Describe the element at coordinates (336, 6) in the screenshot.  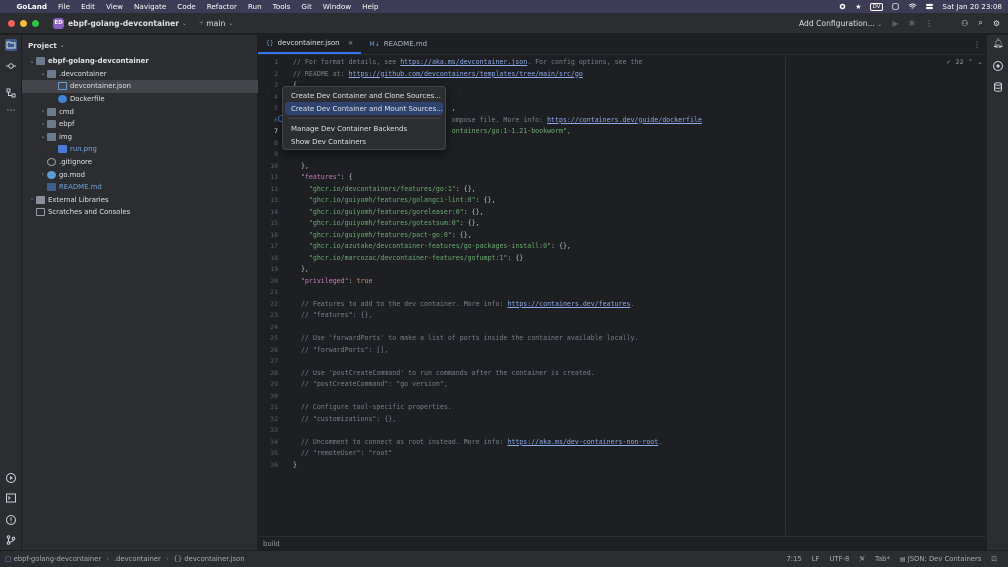
I see `menu-window: Window` at that location.